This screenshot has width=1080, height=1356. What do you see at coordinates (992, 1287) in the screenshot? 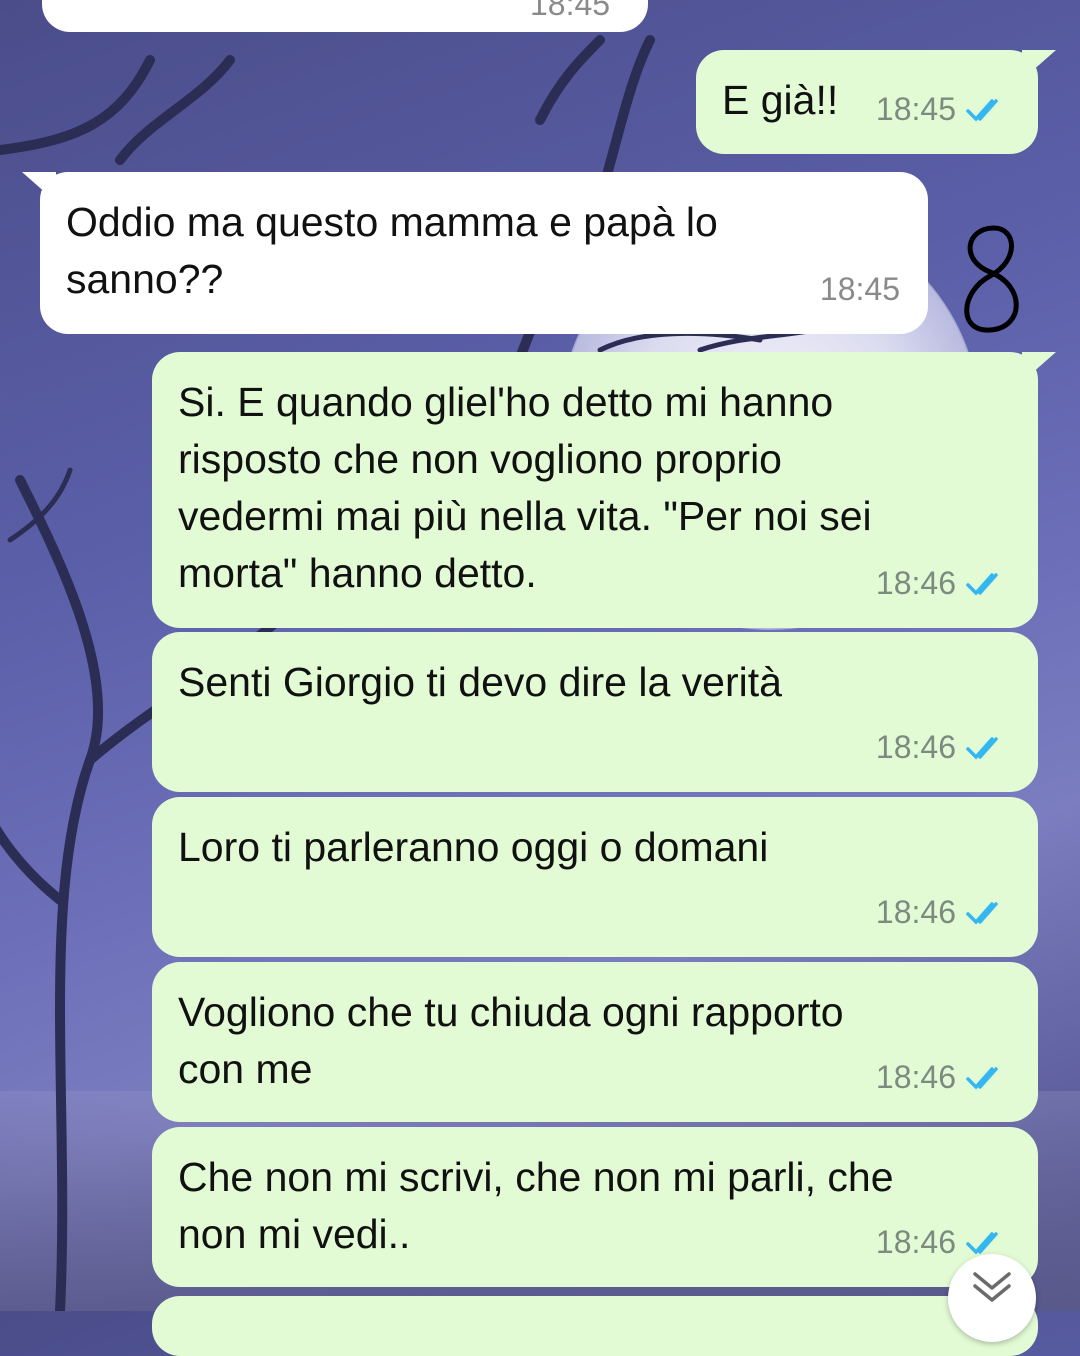
I see `chevron-down-double-icon` at bounding box center [992, 1287].